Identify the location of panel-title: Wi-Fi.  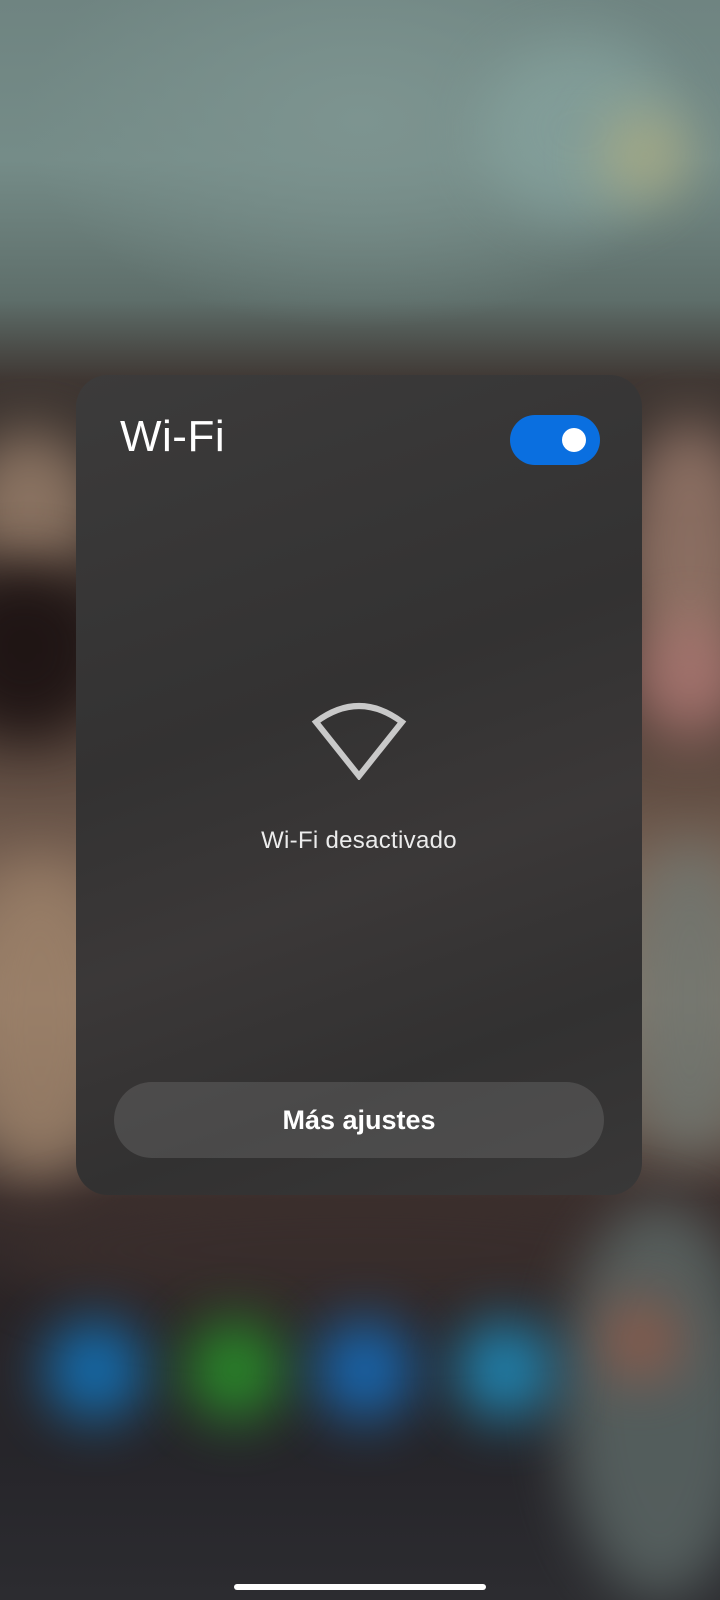
(173, 436).